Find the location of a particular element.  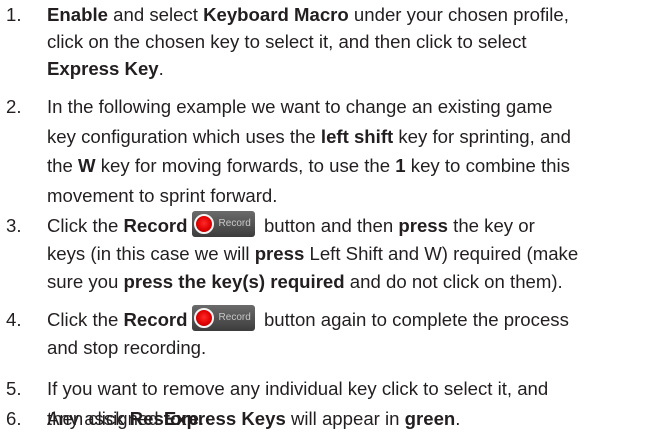

emphasis-text: 1 is located at coordinates (400, 165).